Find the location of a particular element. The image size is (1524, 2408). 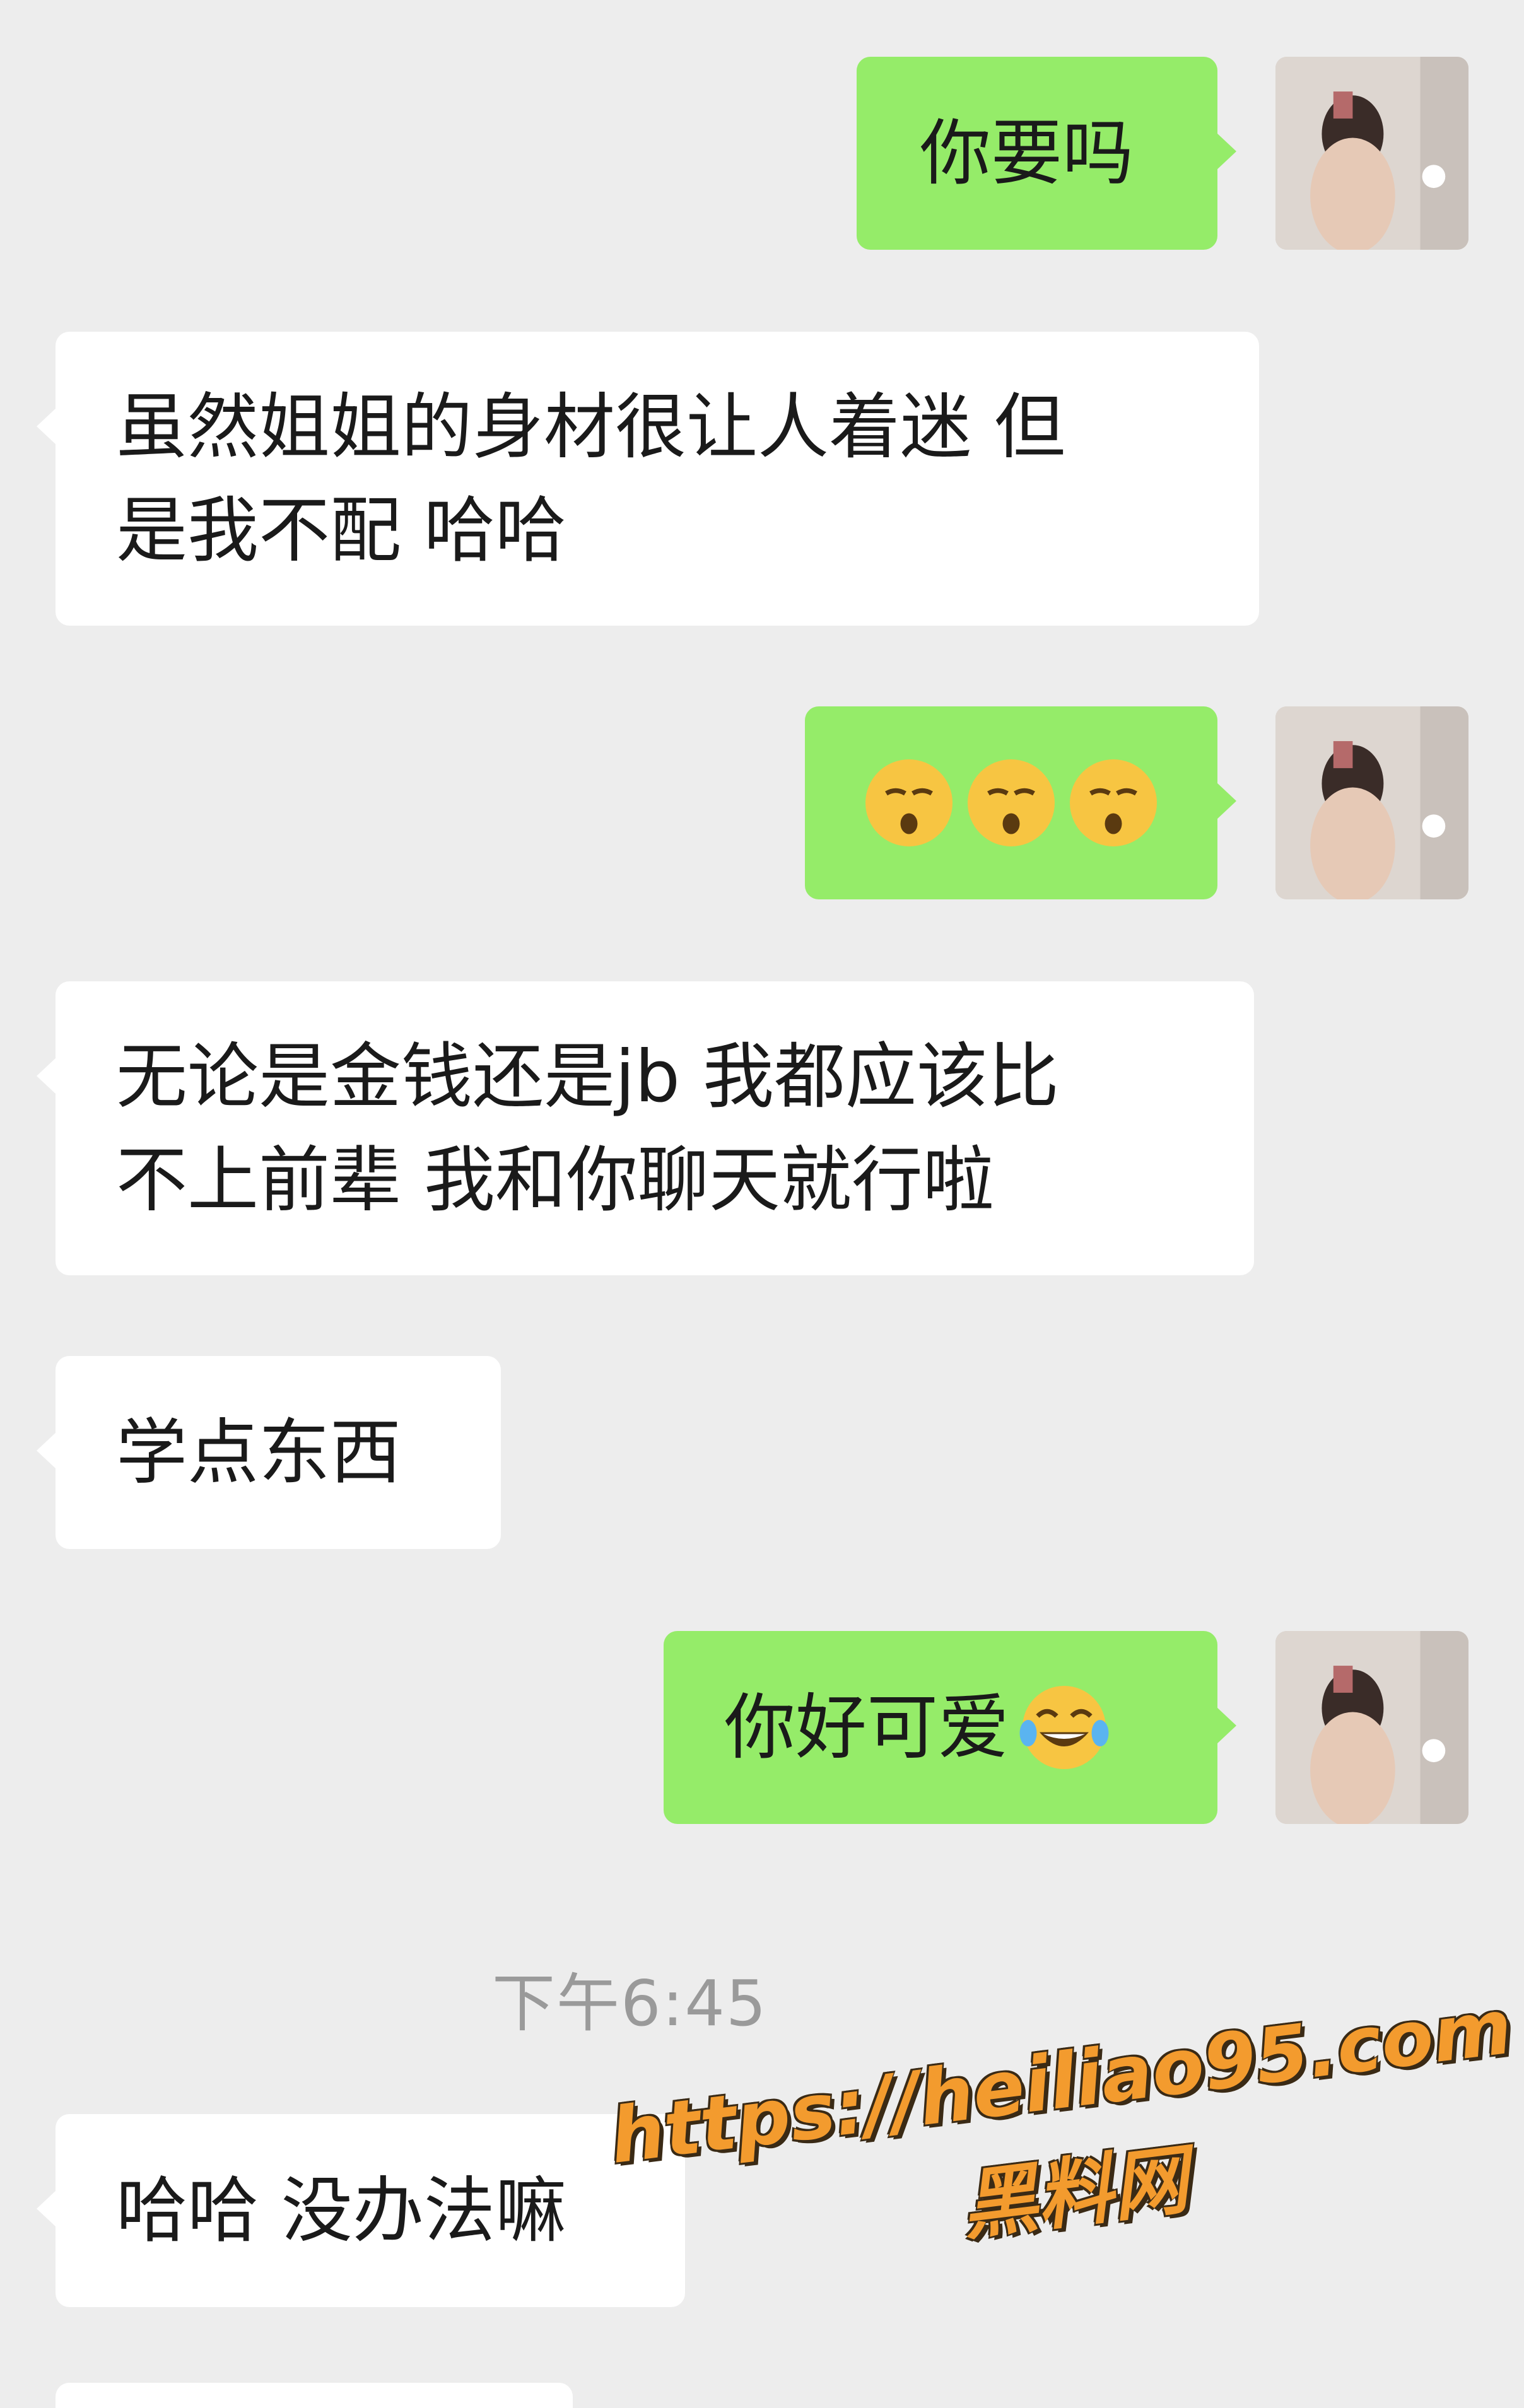

message-text: 你好可爱 is located at coordinates (866, 1727).